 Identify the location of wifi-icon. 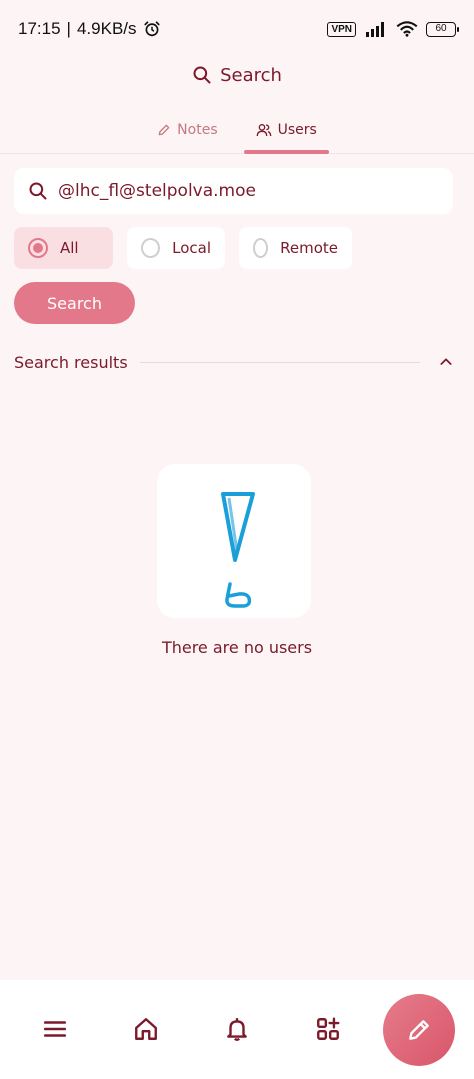
(407, 29).